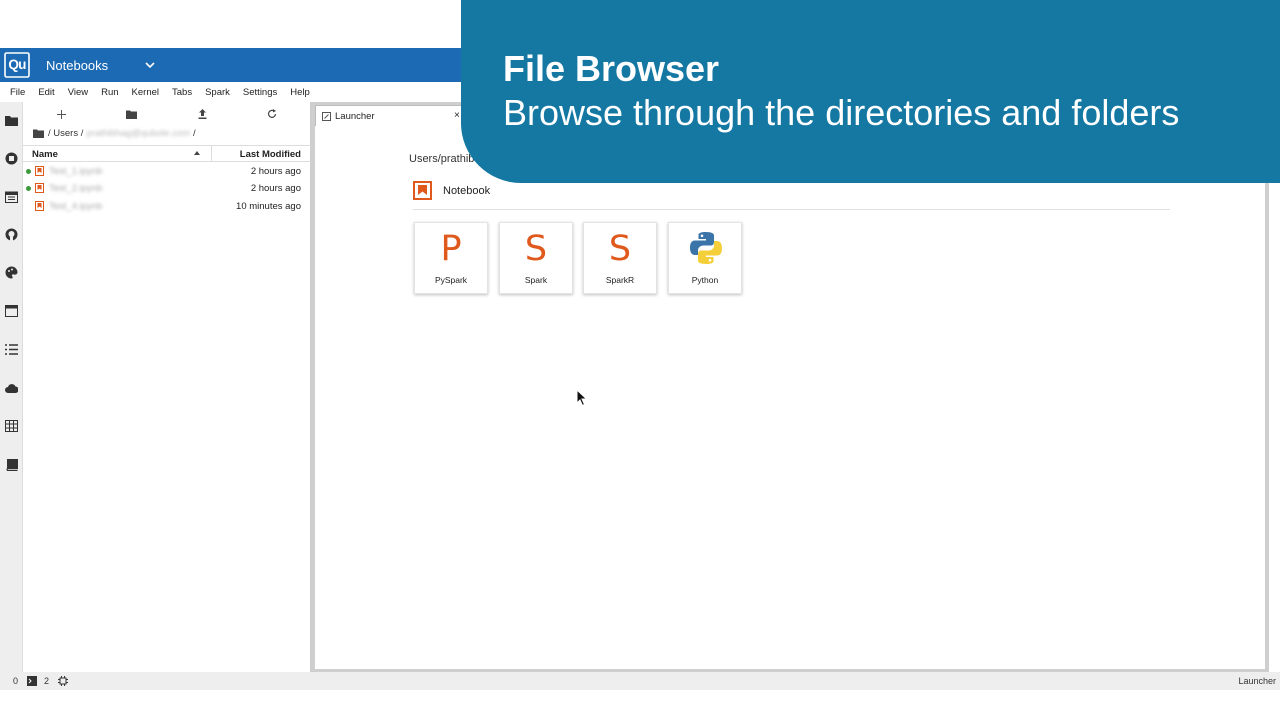  I want to click on kernel-label: Spark, so click(536, 280).